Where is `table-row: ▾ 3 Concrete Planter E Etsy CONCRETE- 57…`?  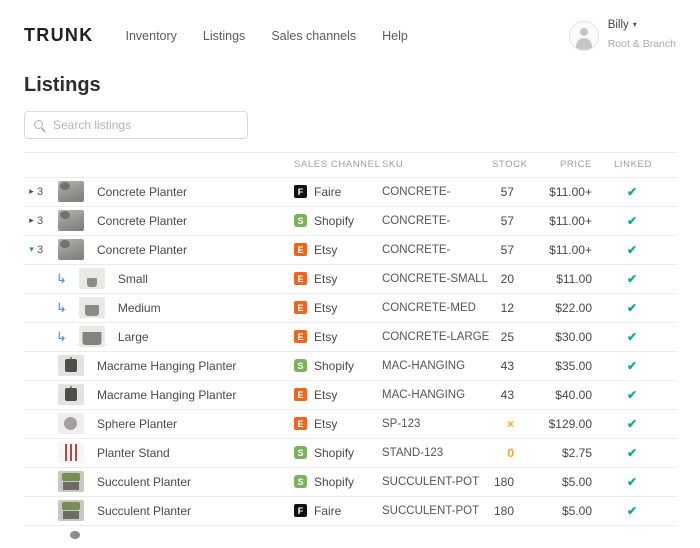
table-row: ▾ 3 Concrete Planter E Etsy CONCRETE- 57… is located at coordinates (350, 250).